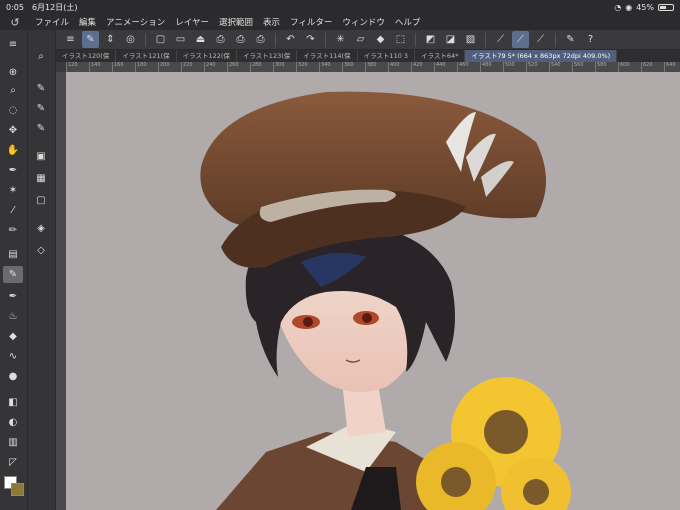 The height and width of the screenshot is (510, 680). Describe the element at coordinates (52, 22) in the screenshot. I see `menu-file: ファイル` at that location.